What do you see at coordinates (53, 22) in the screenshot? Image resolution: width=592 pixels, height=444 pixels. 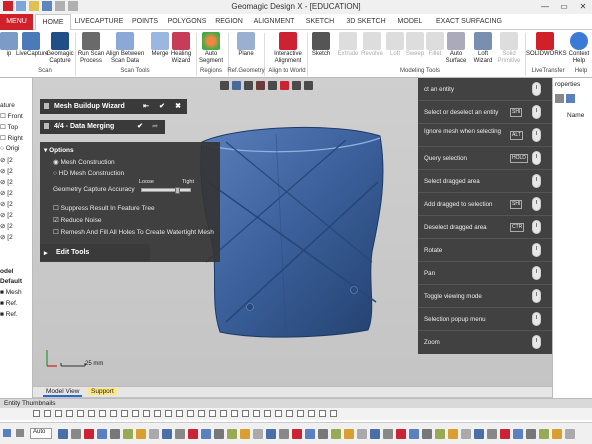 I see `tab-home: HOME` at bounding box center [53, 22].